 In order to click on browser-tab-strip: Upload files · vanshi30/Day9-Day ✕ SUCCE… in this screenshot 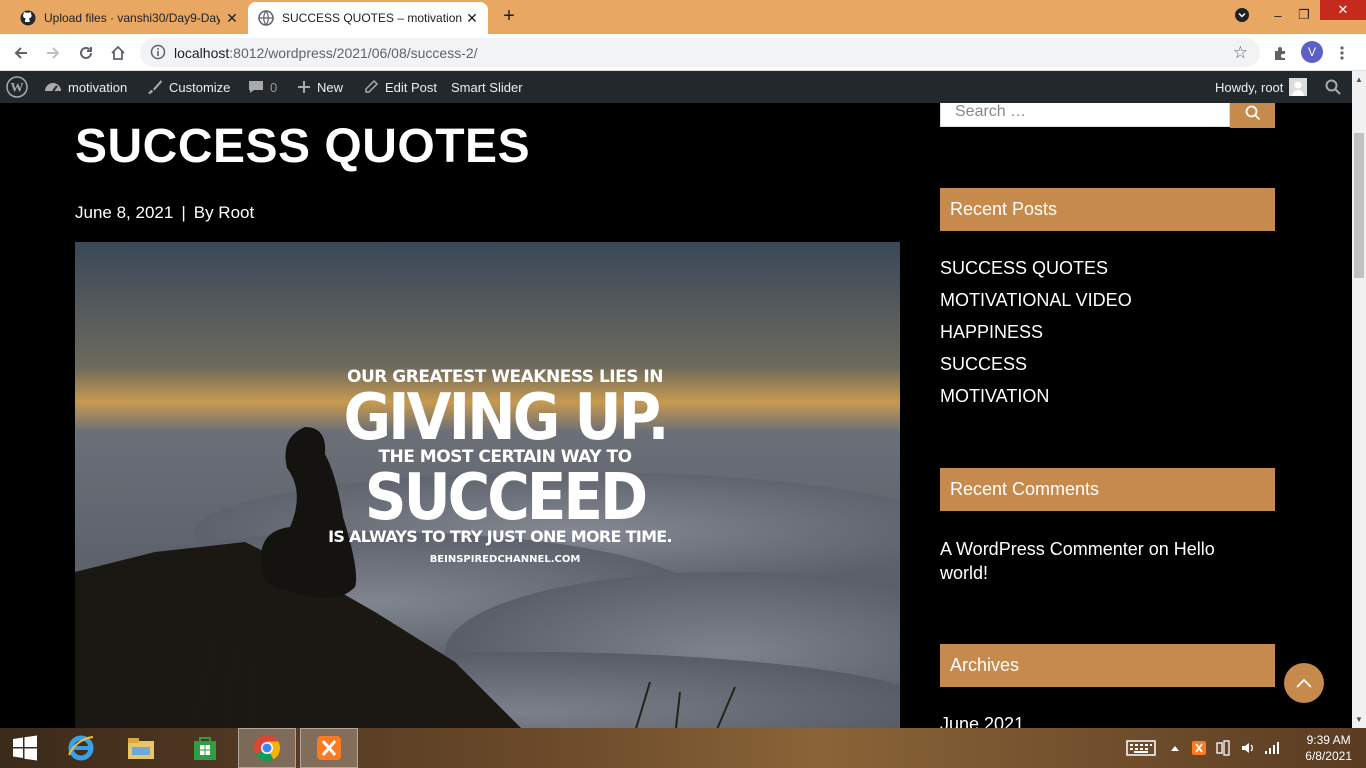, I will do `click(683, 17)`.